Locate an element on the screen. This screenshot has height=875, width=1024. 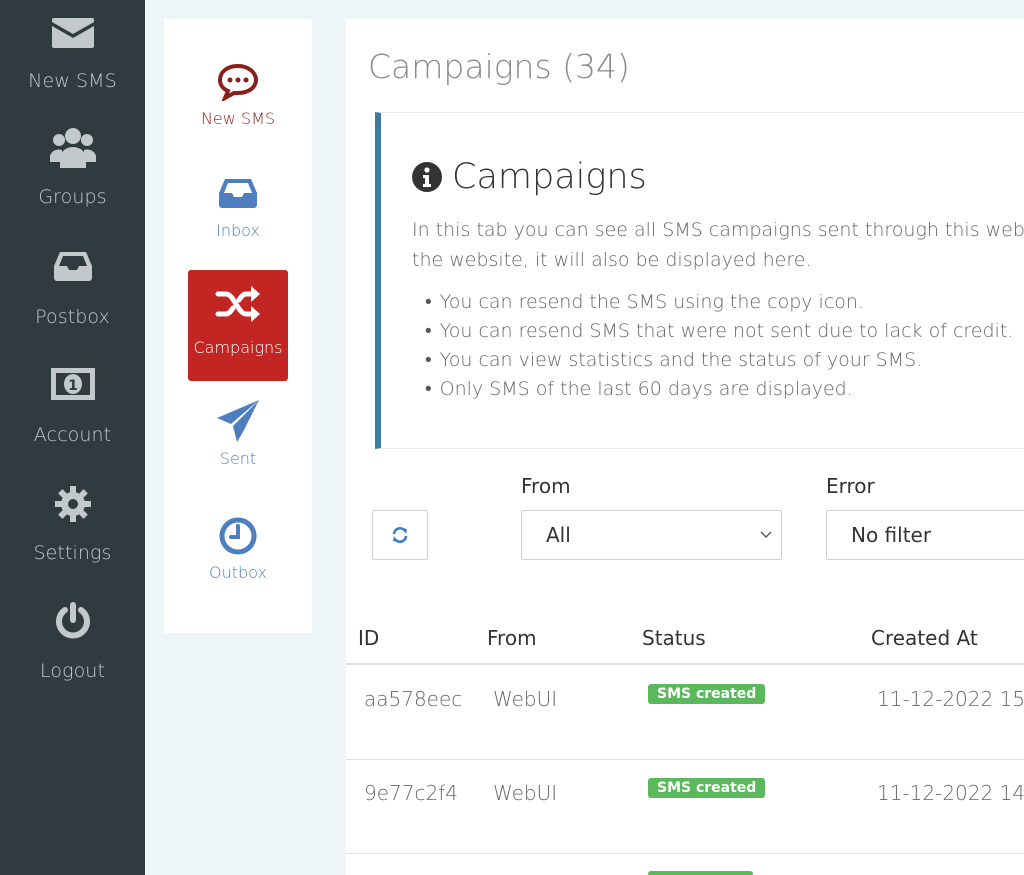
column-header-id: ID is located at coordinates (368, 638).